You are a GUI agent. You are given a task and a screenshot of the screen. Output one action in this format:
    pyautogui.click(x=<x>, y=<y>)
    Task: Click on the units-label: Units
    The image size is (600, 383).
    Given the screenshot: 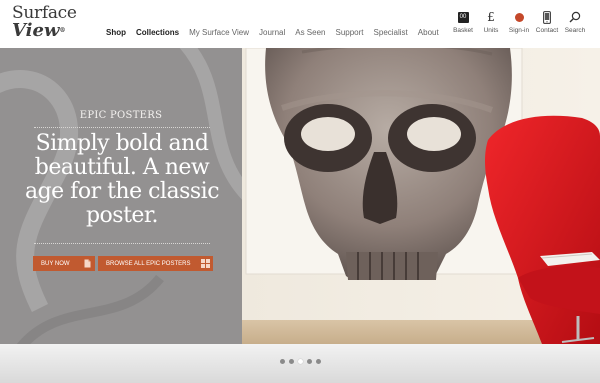 What is the action you would take?
    pyautogui.click(x=491, y=30)
    